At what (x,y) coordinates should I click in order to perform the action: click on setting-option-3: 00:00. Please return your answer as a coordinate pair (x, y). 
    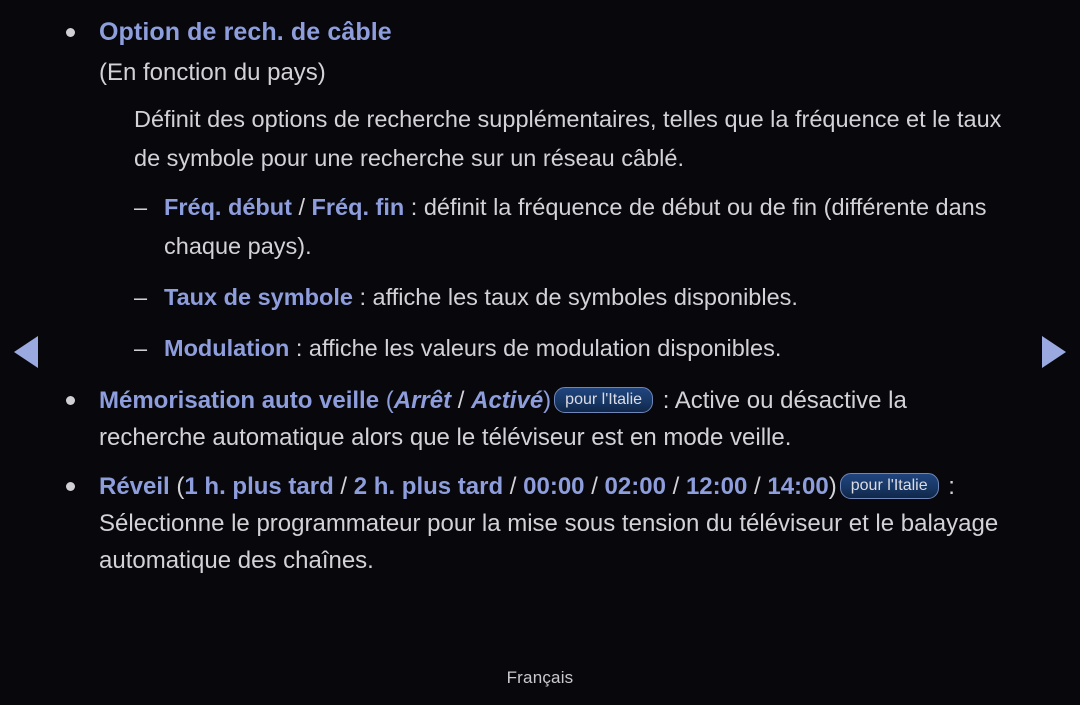
    Looking at the image, I should click on (554, 486).